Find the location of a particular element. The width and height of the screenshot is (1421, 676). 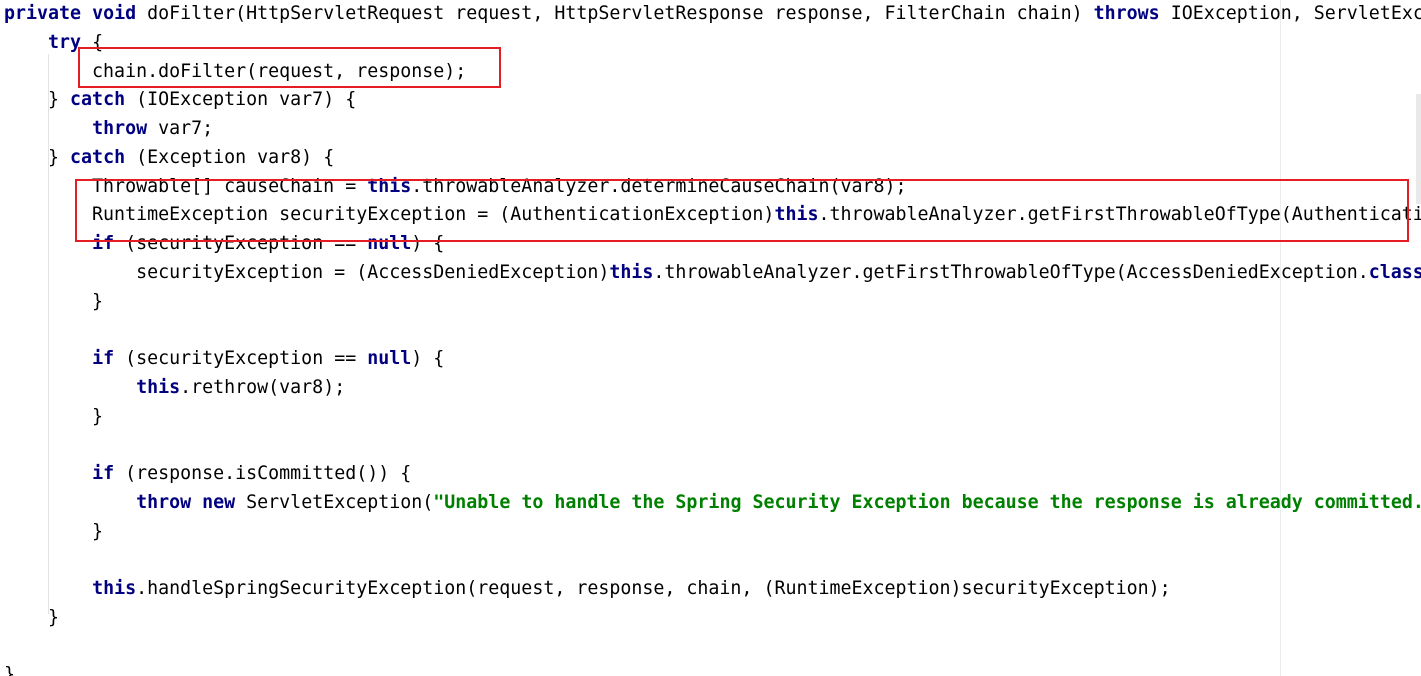

keyword-token: try is located at coordinates (65, 42).